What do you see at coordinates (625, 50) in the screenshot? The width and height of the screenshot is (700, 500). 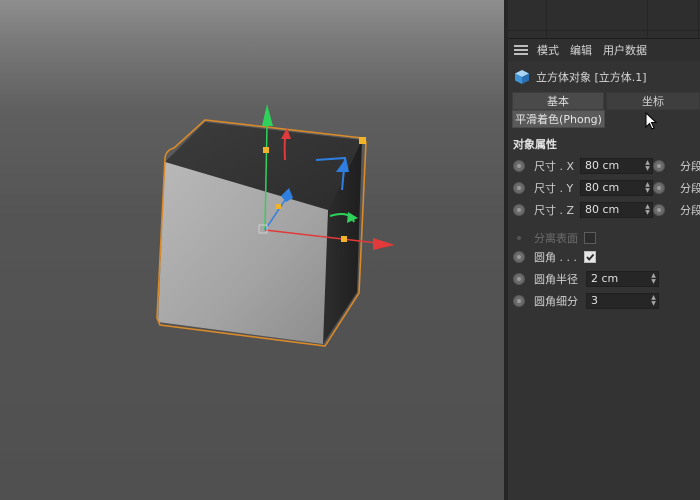 I see `menu-user-data: 用户数据` at bounding box center [625, 50].